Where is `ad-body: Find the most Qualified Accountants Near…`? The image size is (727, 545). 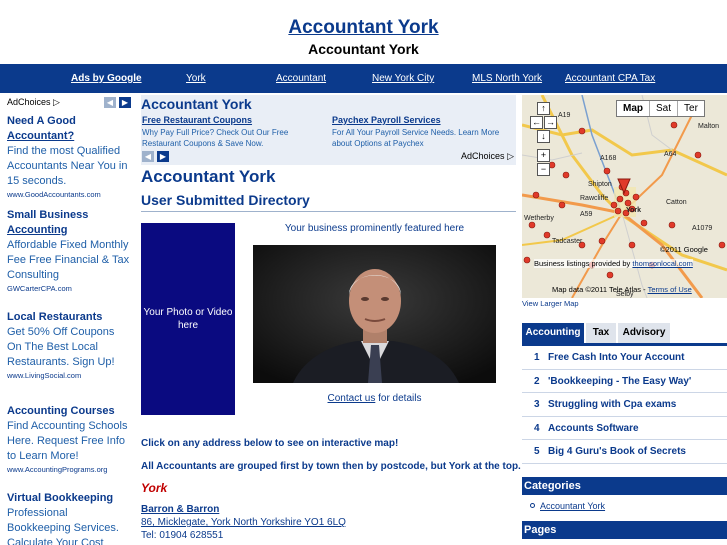 ad-body: Find the most Qualified Accountants Near… is located at coordinates (69, 166).